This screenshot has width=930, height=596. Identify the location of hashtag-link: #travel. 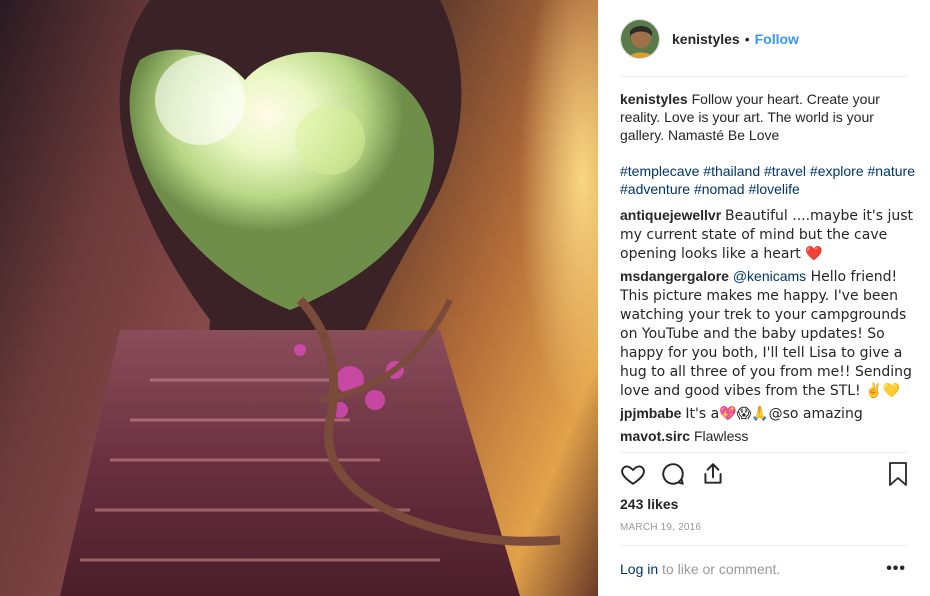
(785, 171).